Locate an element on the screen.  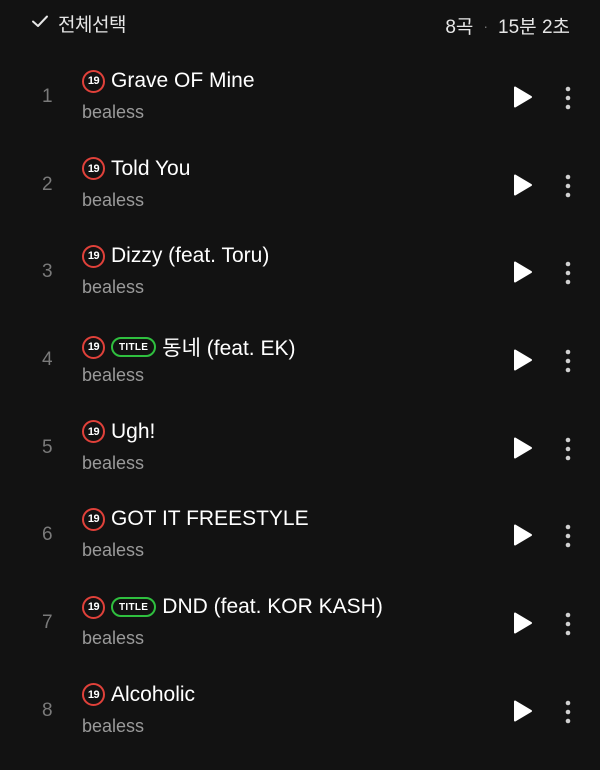
track-row-1: 1 19 Grave OF Mine bealess is located at coordinates (300, 96).